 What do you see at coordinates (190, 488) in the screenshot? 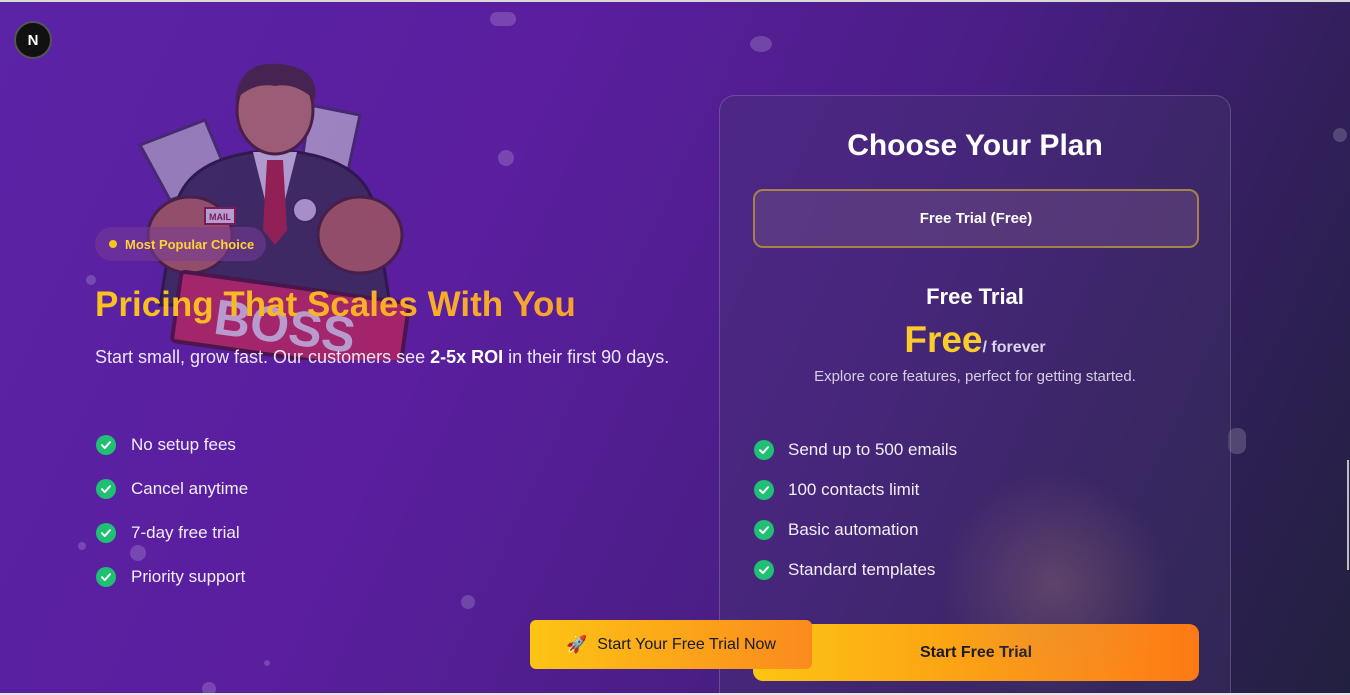
I see `feature-label: Cancel anytime` at bounding box center [190, 488].